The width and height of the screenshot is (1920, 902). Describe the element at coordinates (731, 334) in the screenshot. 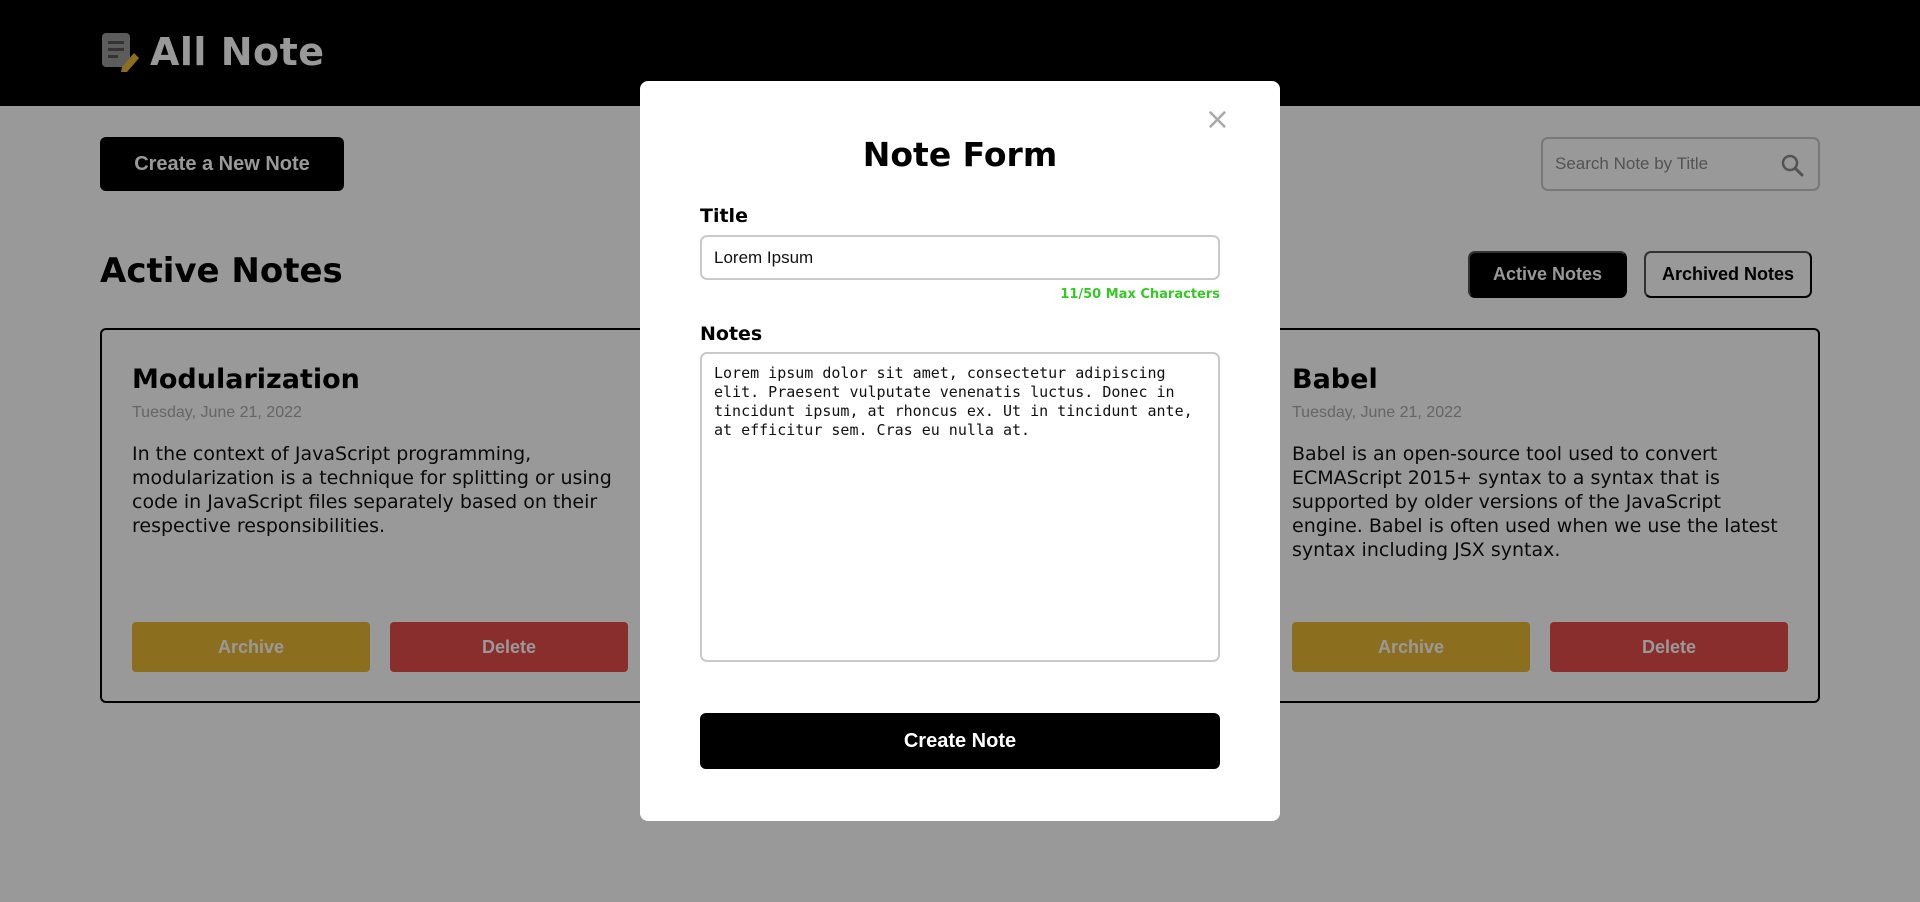

I see `notes-label: Notes` at that location.